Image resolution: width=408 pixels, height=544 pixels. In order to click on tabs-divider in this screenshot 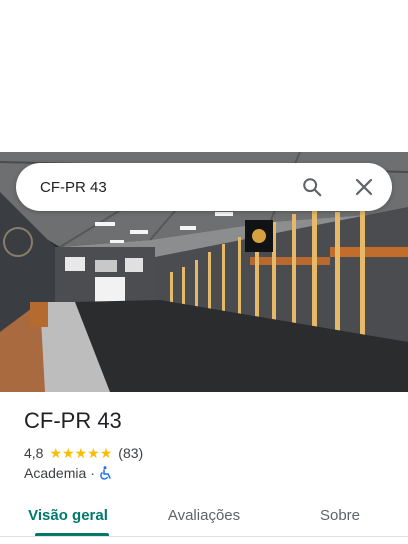, I will do `click(204, 536)`.